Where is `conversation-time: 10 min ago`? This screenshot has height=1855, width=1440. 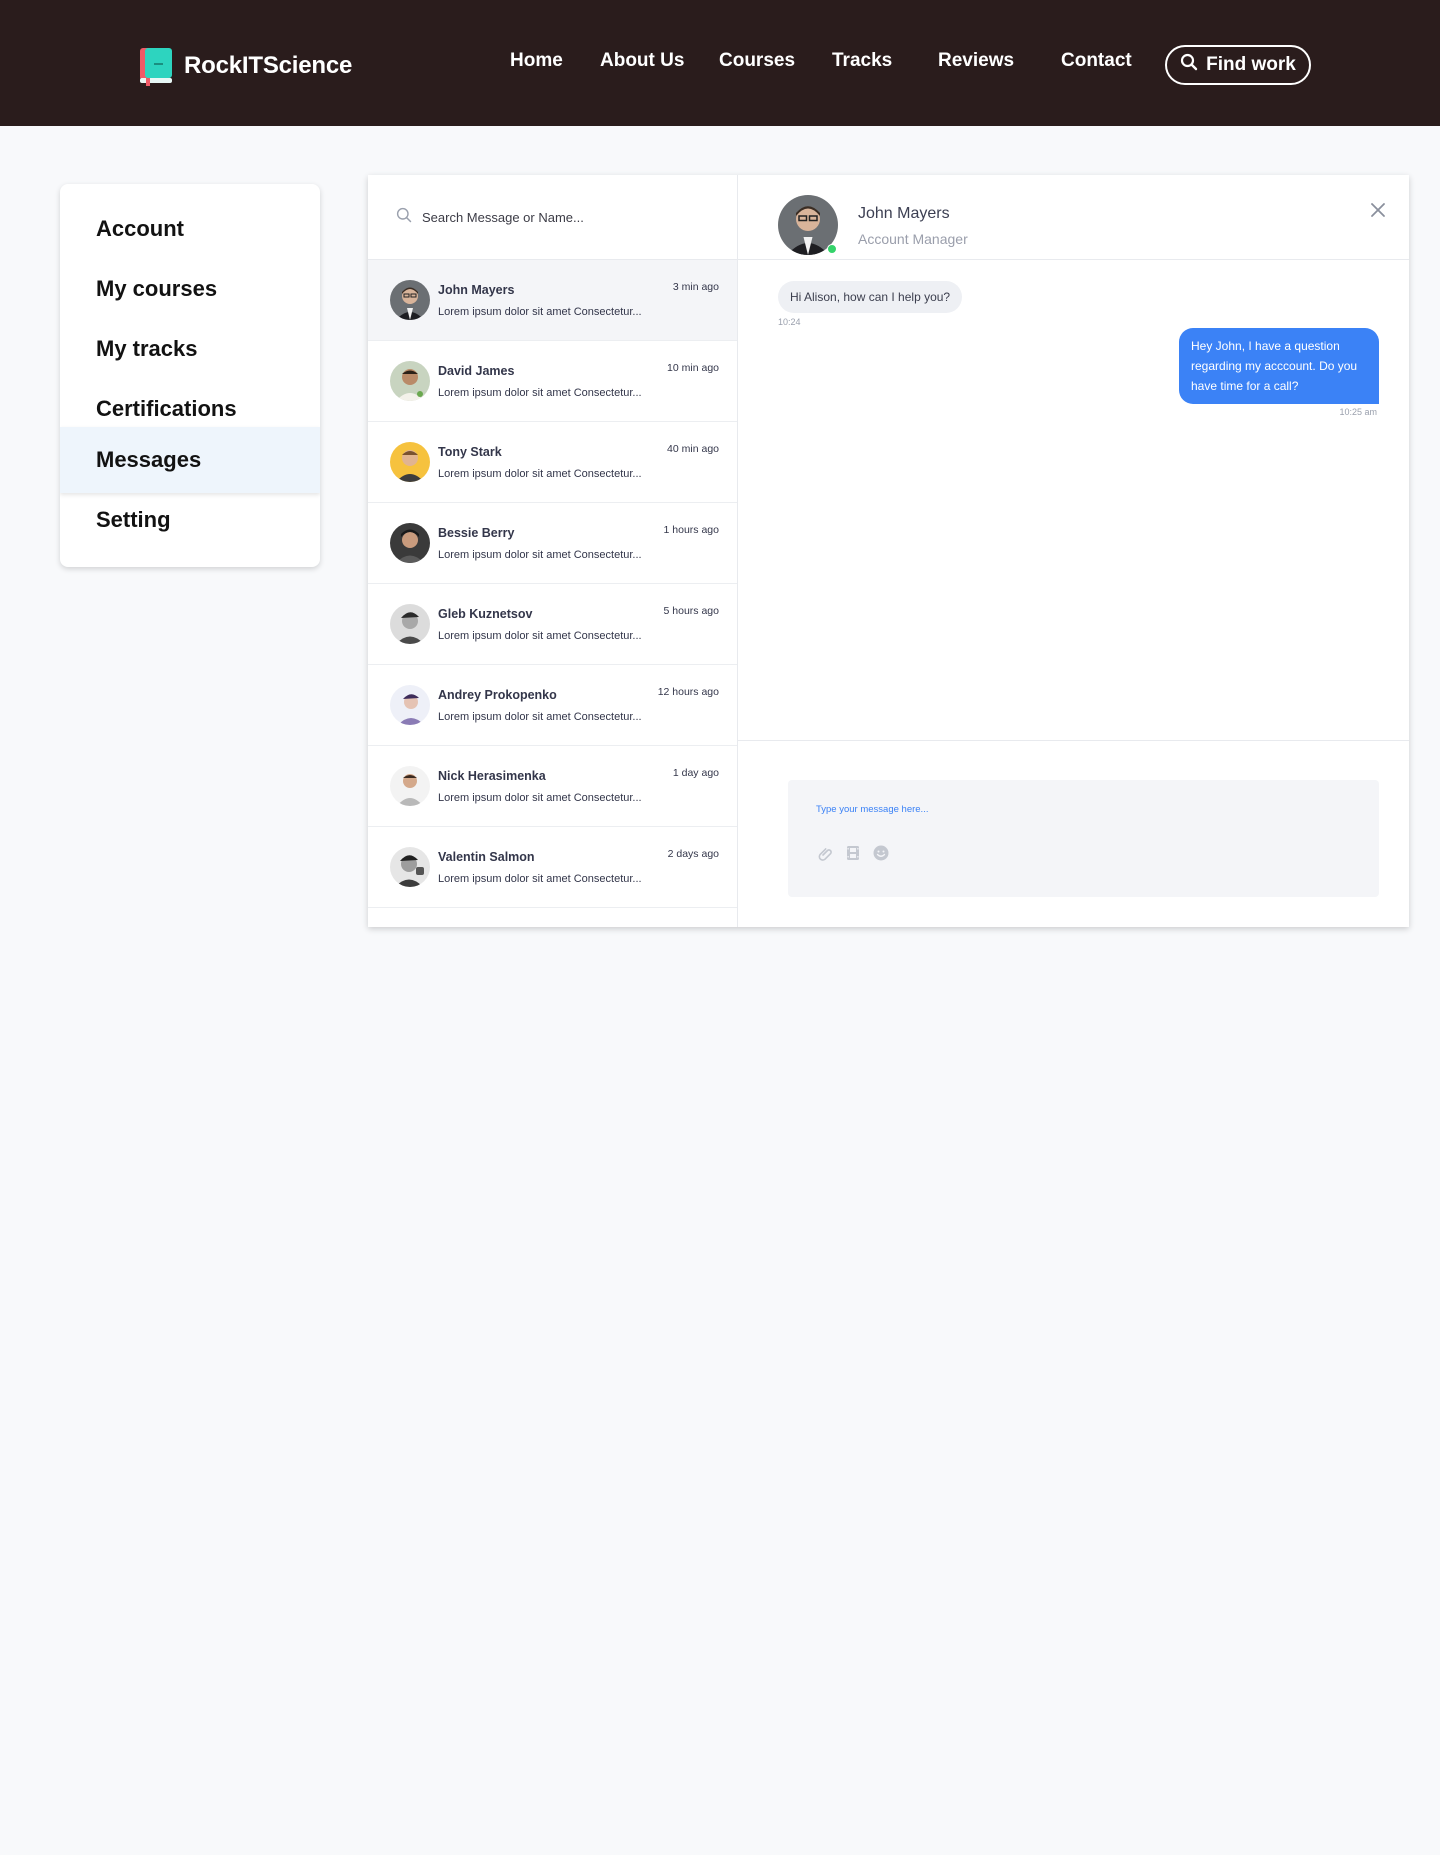 conversation-time: 10 min ago is located at coordinates (693, 368).